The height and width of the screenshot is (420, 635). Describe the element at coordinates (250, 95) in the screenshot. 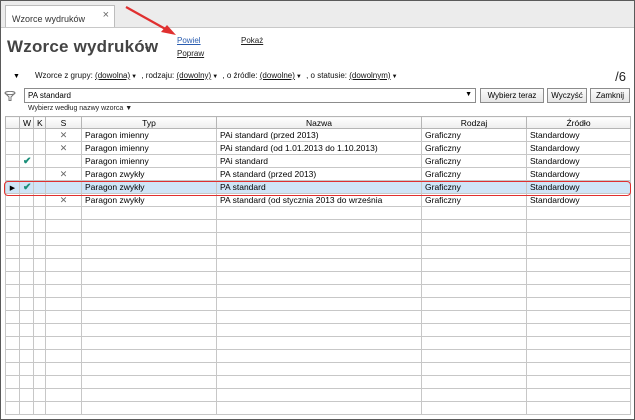

I see `template-name-search: PA standard ▼` at that location.